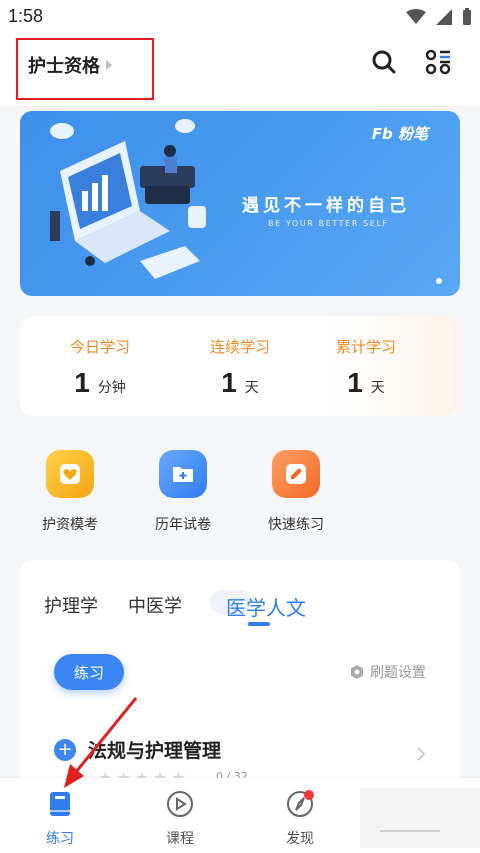  Describe the element at coordinates (296, 525) in the screenshot. I see `shortcut-label: 快速练习` at that location.